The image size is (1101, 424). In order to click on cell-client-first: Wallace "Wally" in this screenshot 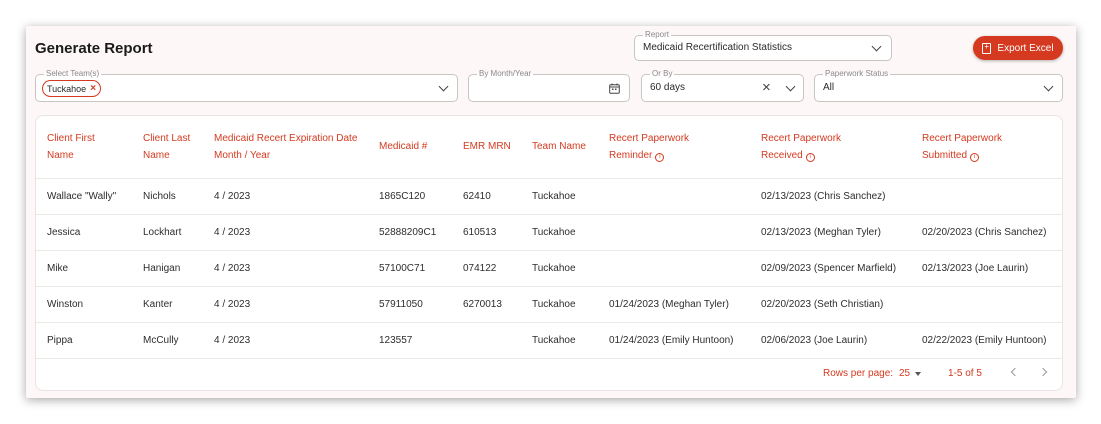, I will do `click(84, 196)`.